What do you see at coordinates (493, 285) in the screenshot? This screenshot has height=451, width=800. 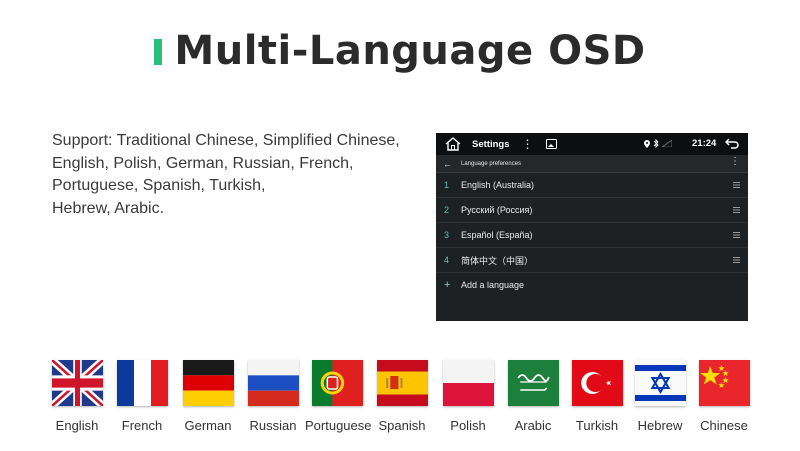 I see `add-language-label: Add a language` at bounding box center [493, 285].